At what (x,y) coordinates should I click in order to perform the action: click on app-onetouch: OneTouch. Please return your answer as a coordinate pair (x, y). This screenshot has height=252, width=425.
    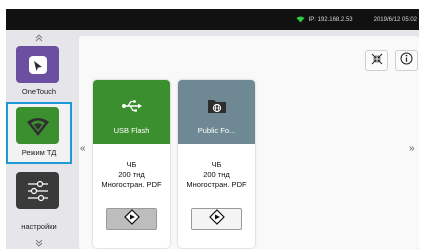
    Looking at the image, I should click on (39, 71).